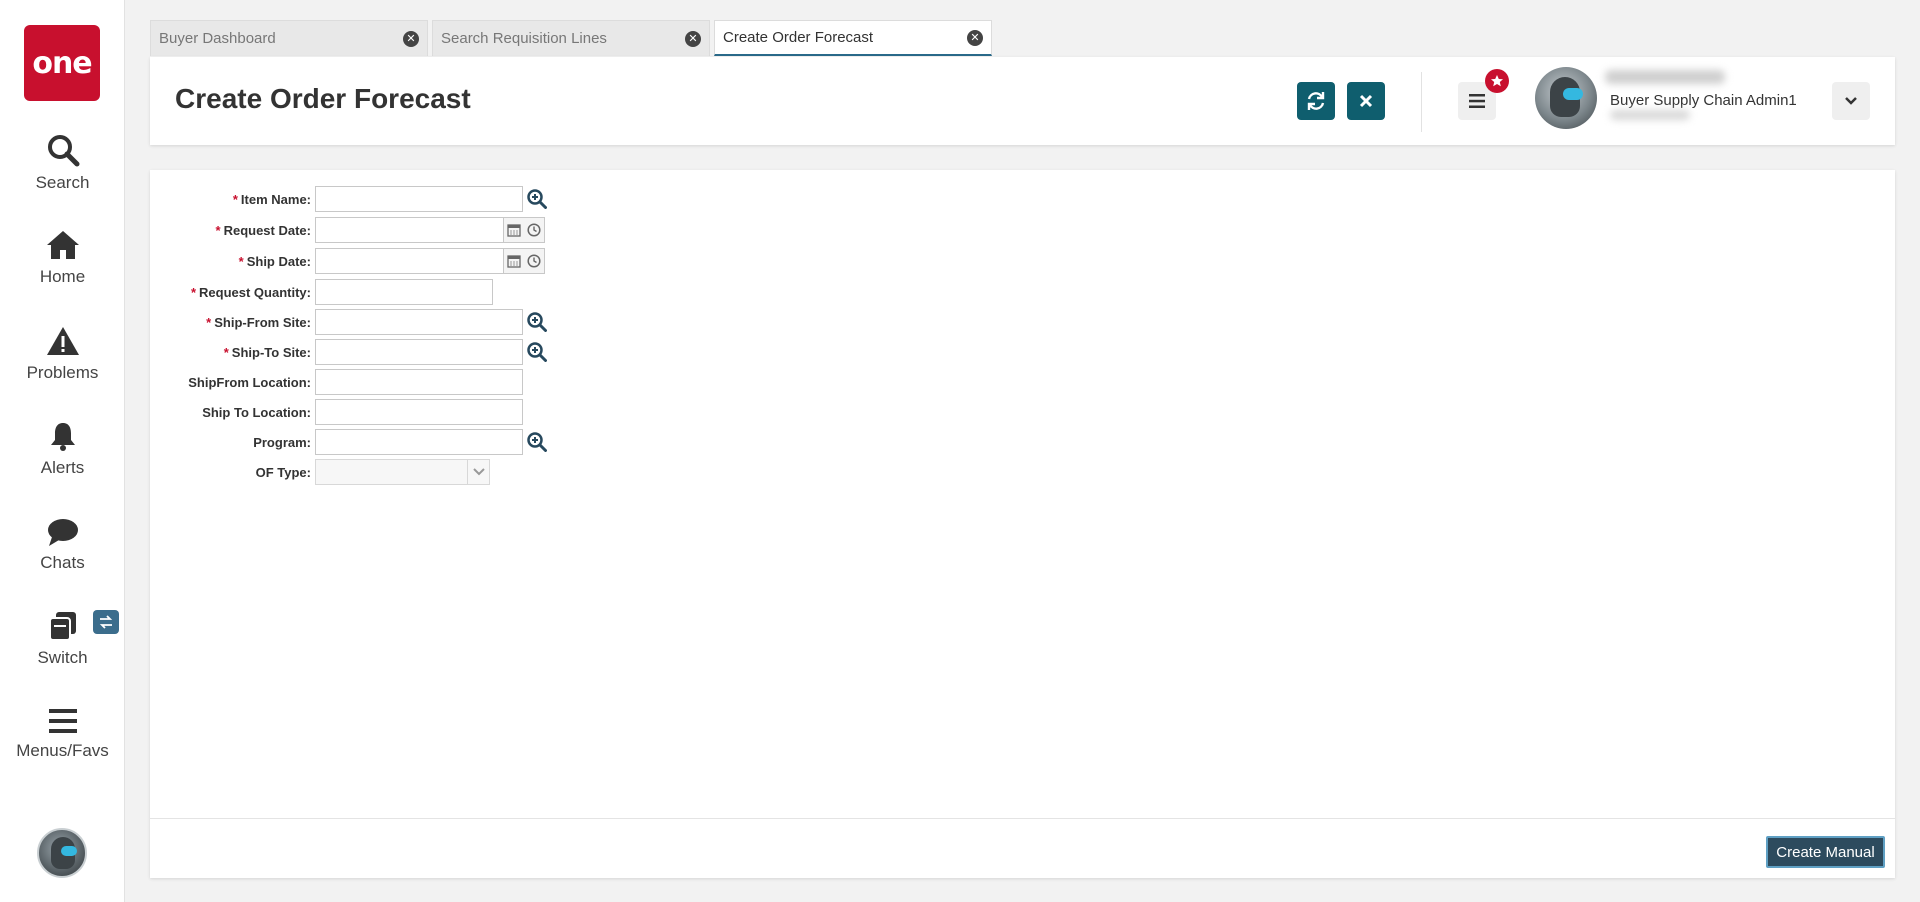  Describe the element at coordinates (62, 182) in the screenshot. I see `sidebar-item-label: Search` at that location.